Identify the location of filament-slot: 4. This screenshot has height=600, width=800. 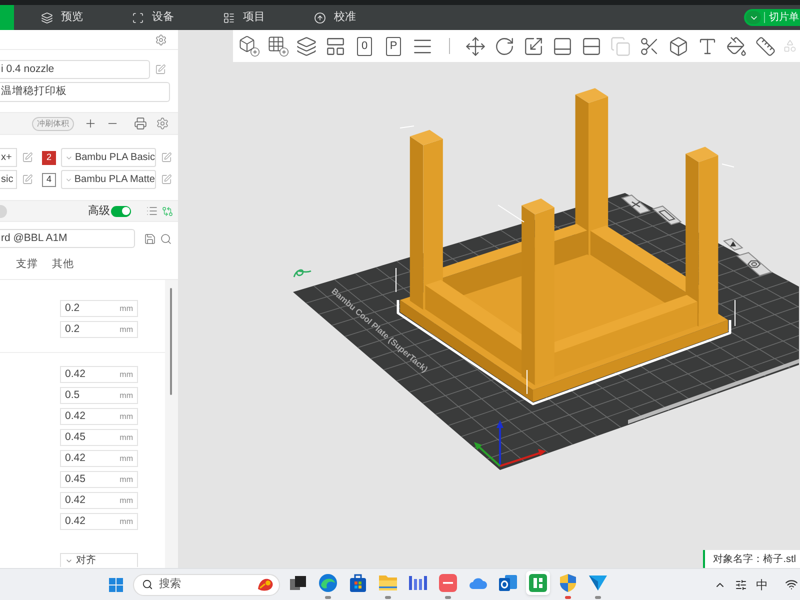
(49, 179).